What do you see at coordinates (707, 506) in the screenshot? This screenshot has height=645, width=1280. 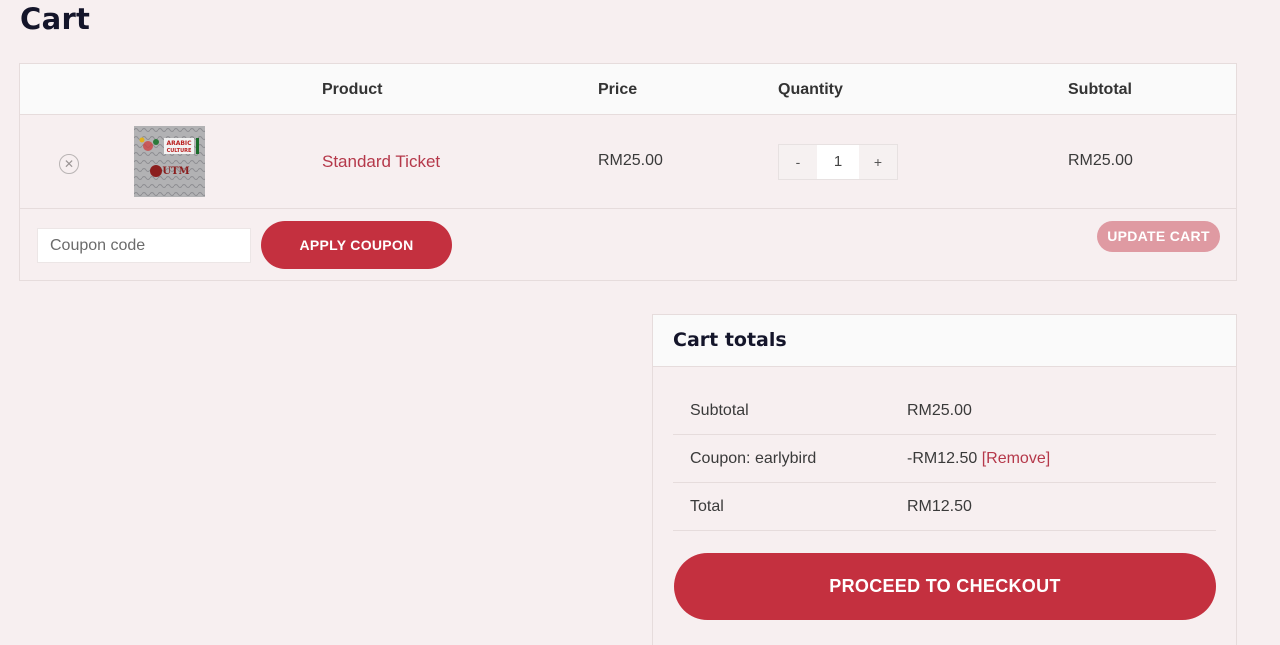 I see `total-label: Total` at bounding box center [707, 506].